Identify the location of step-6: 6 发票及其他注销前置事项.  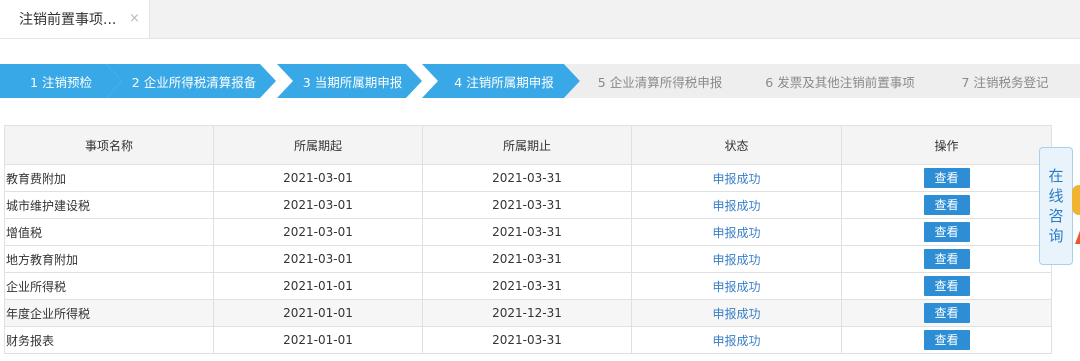
(837, 81).